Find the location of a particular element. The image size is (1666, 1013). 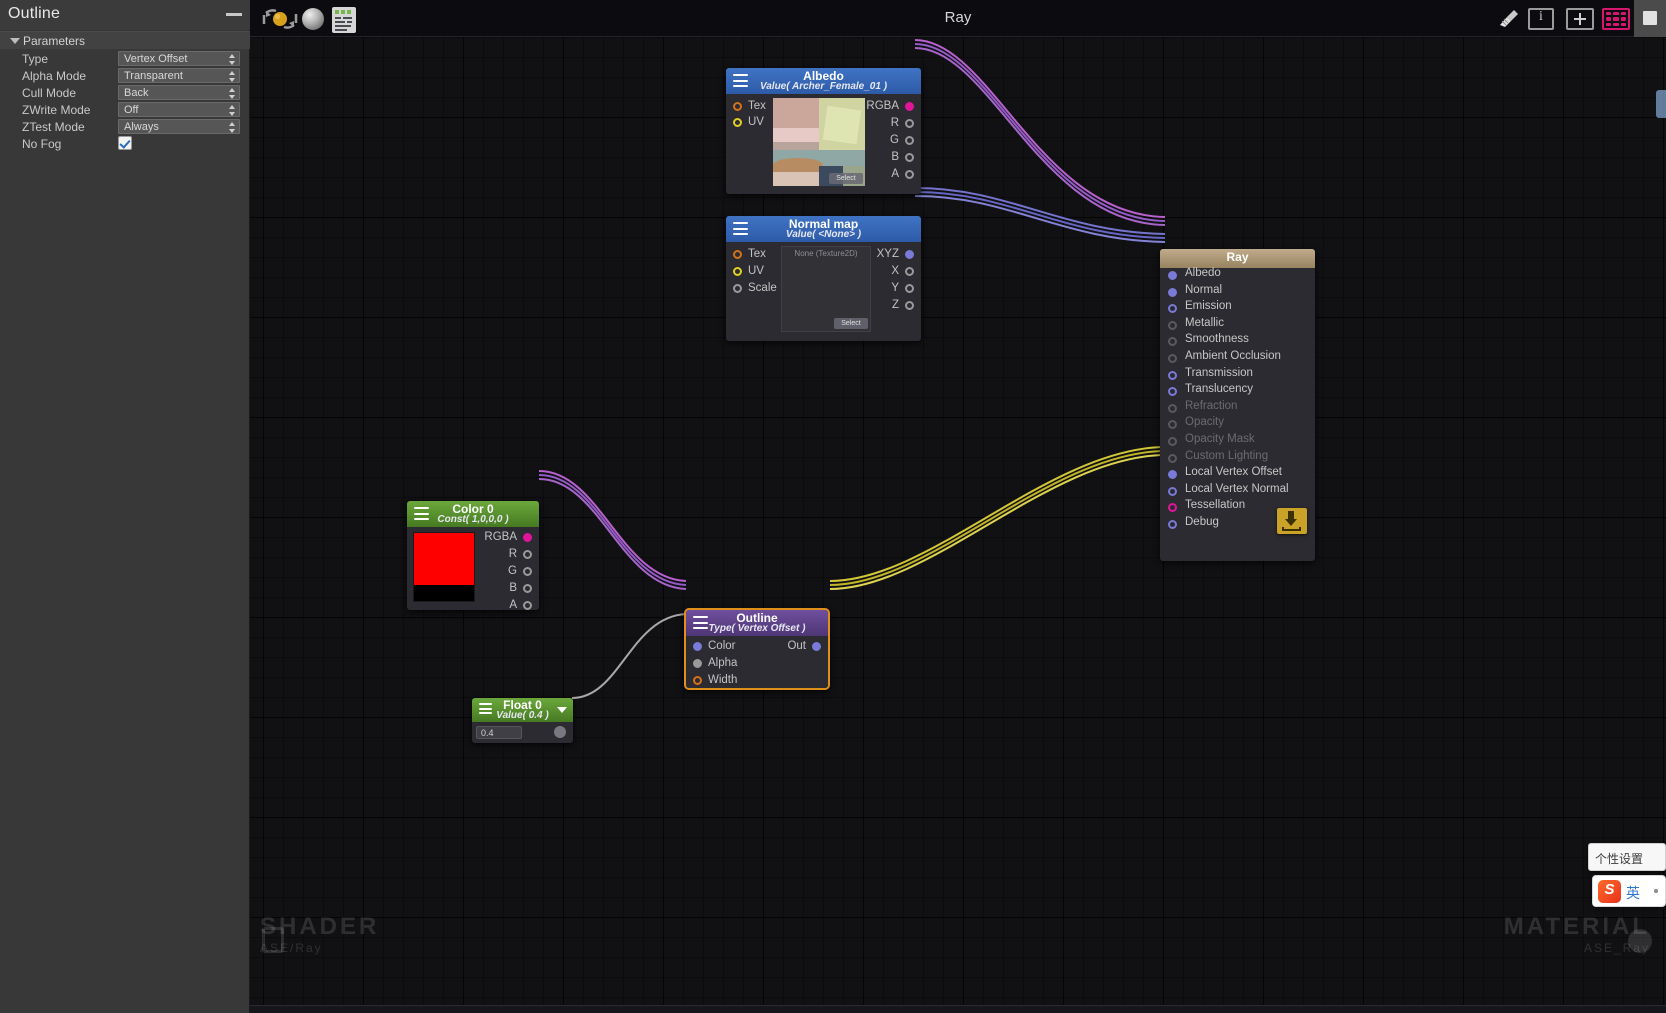

ray-port-opacity: Opacity is located at coordinates (1237, 425).